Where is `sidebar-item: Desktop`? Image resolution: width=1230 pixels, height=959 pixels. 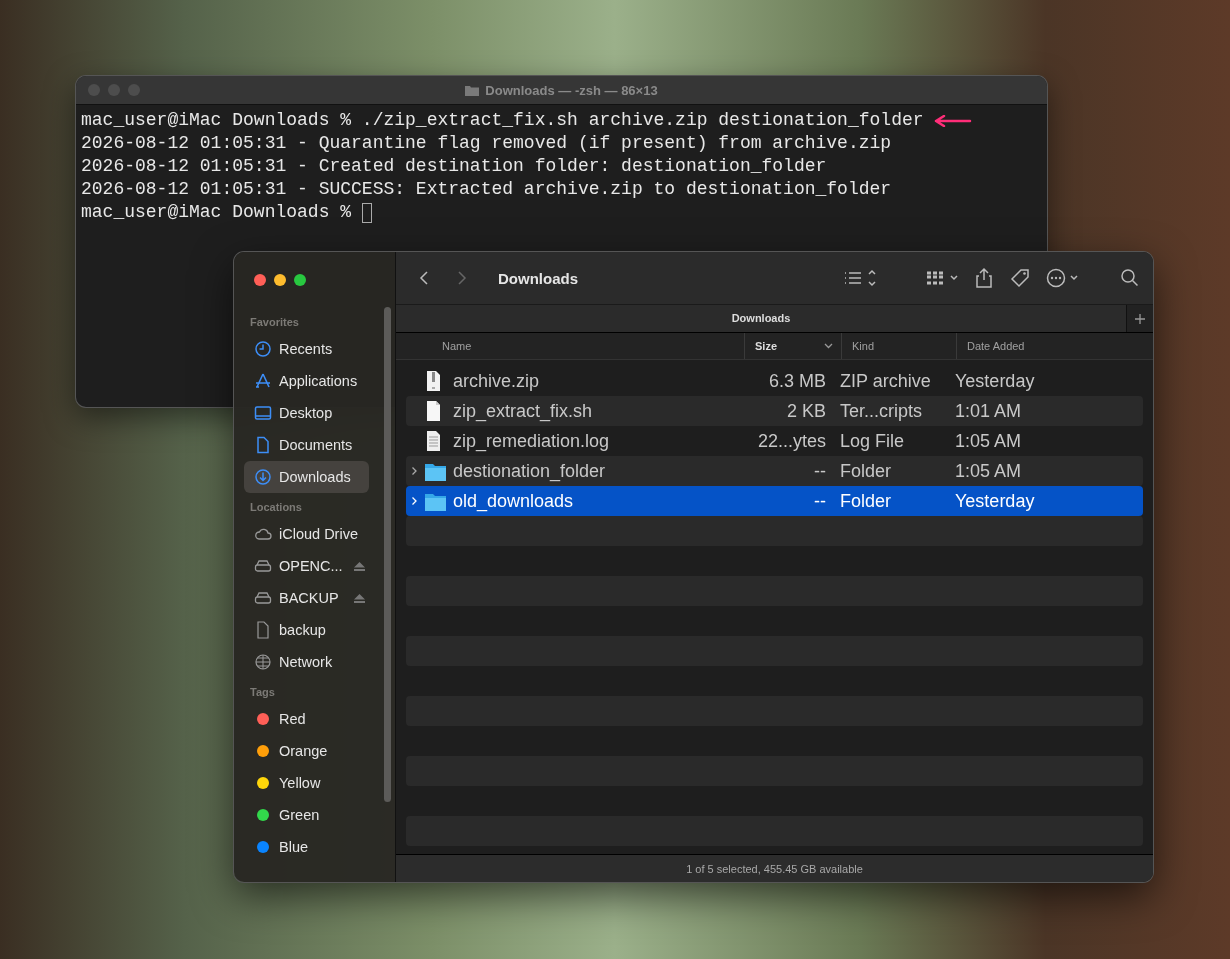 sidebar-item: Desktop is located at coordinates (306, 413).